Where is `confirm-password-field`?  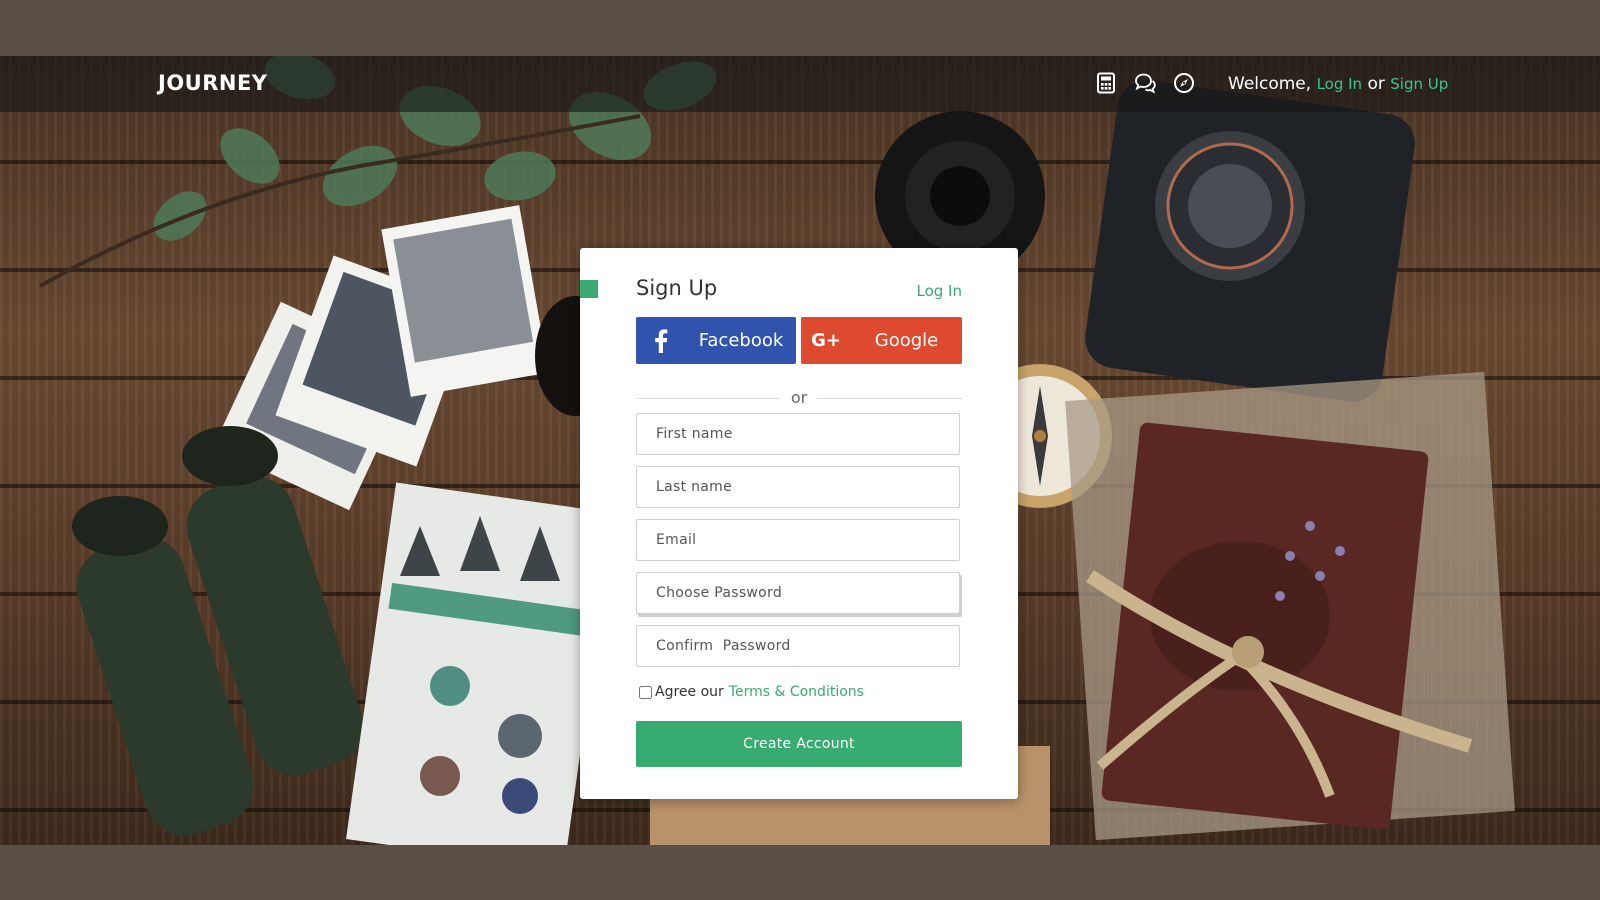
confirm-password-field is located at coordinates (798, 646).